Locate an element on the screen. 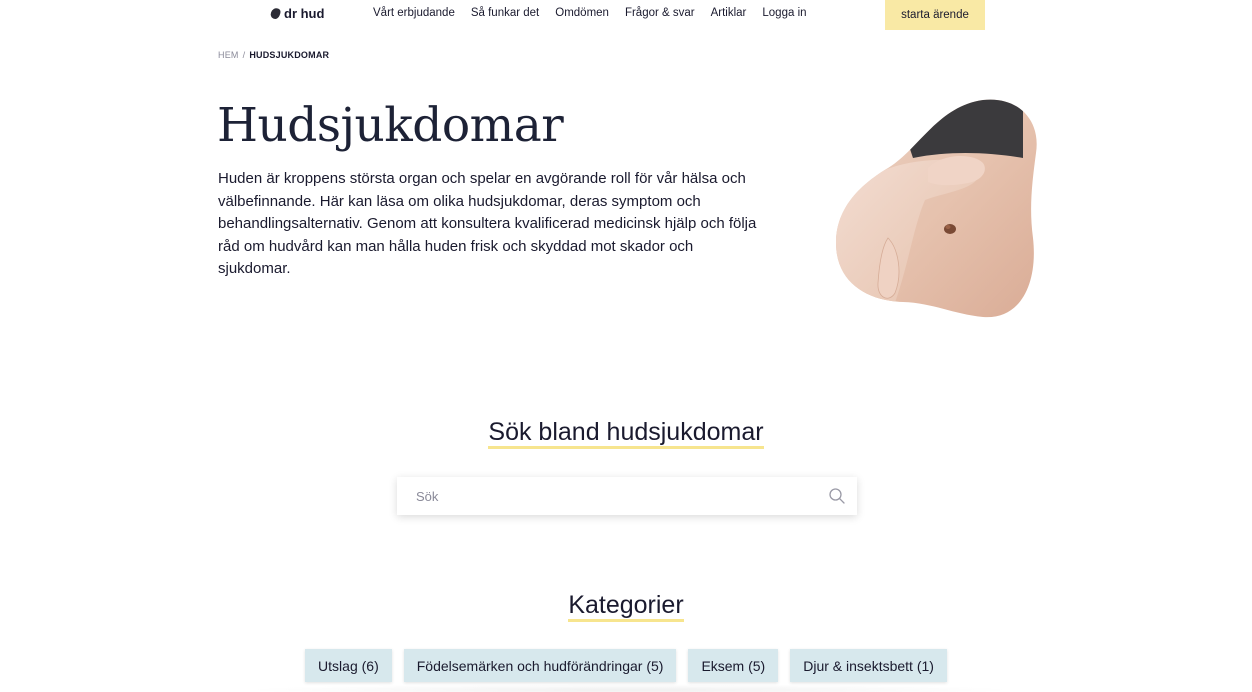 The height and width of the screenshot is (692, 1252). category-fodelsemarken: Födelsemärken och hudförändringar (5) is located at coordinates (540, 665).